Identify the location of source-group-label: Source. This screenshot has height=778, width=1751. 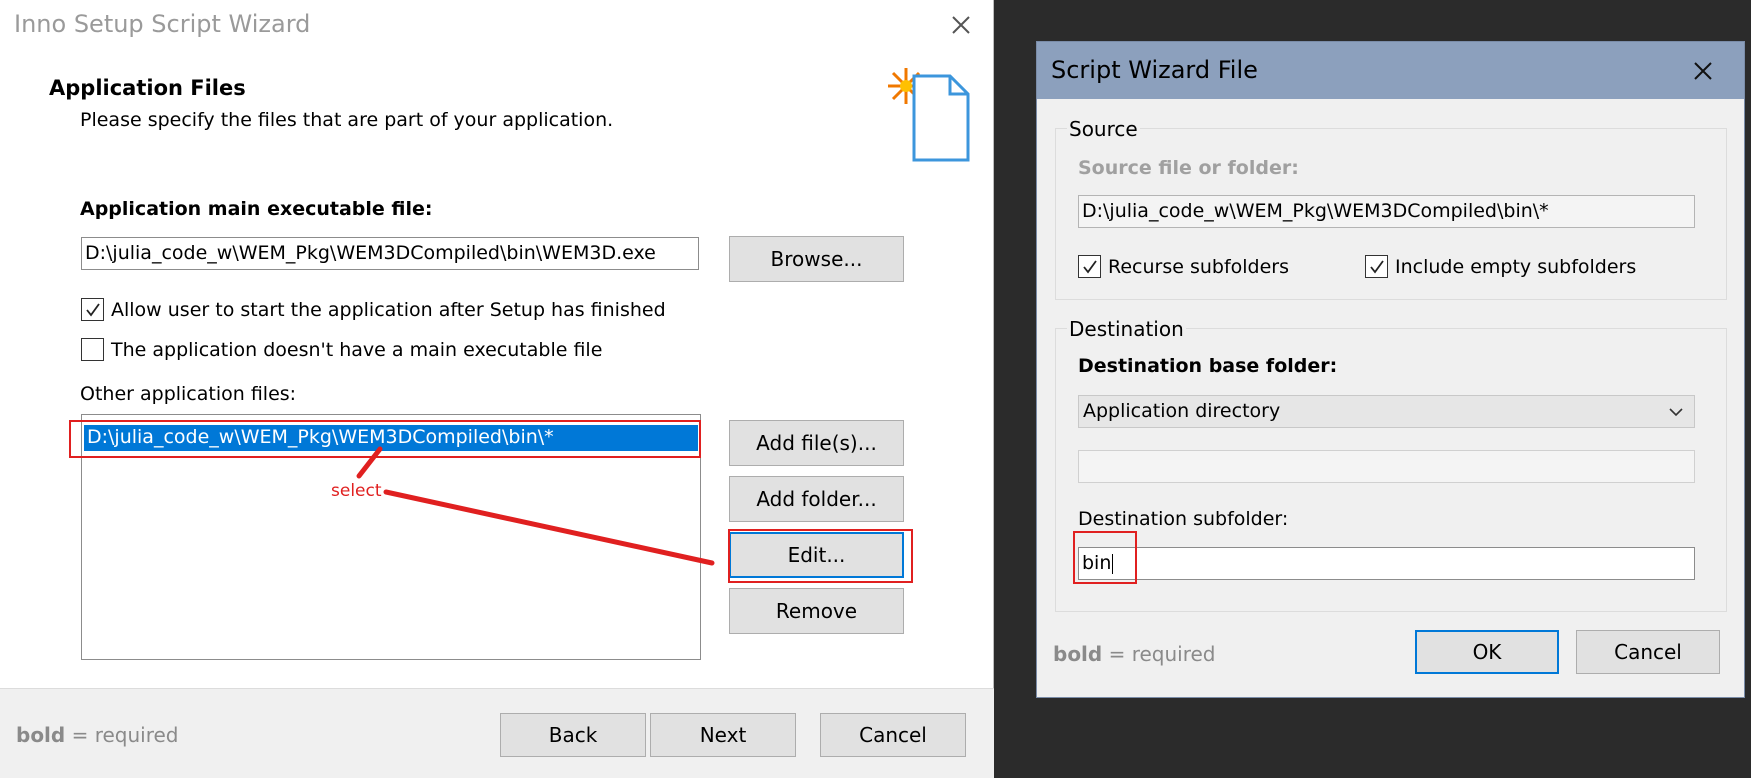
(1103, 129).